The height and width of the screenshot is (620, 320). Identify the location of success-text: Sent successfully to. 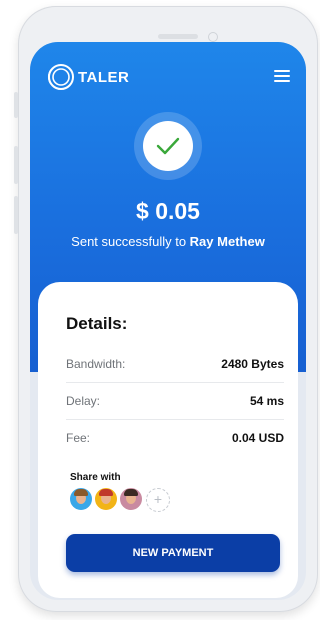
(130, 241).